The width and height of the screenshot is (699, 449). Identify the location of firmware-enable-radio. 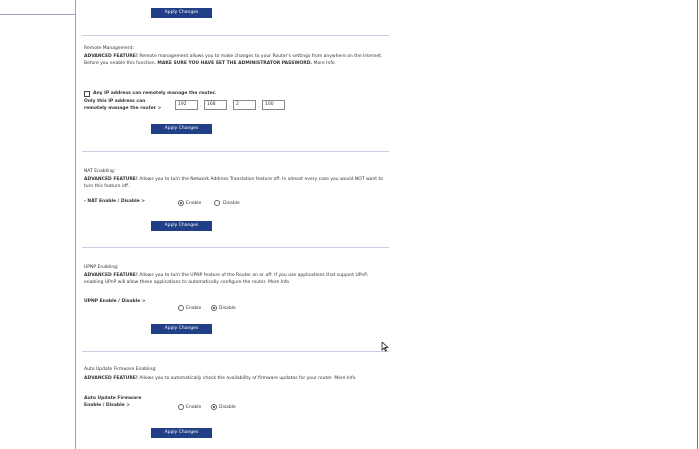
(181, 407).